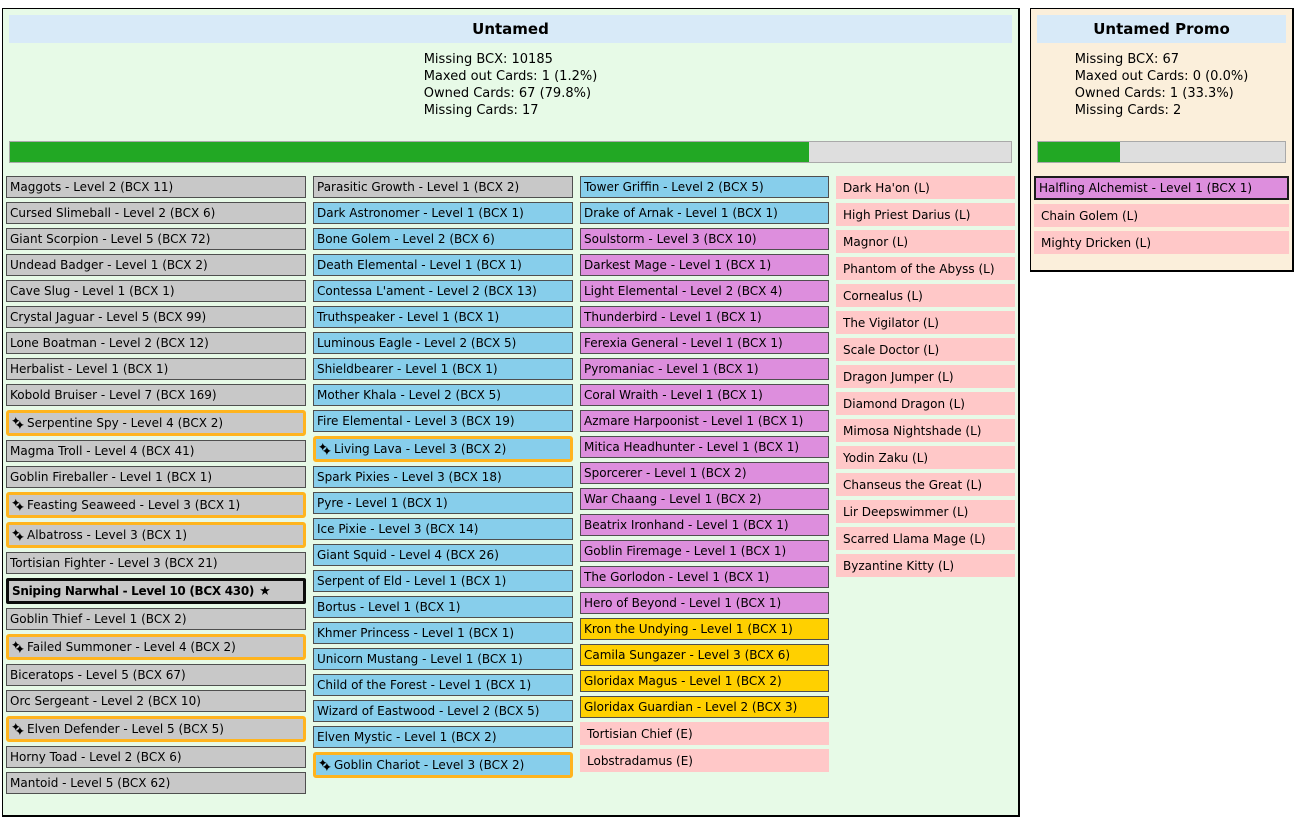 The width and height of the screenshot is (1296, 828). What do you see at coordinates (156, 563) in the screenshot?
I see `card: Tortisian Fighter - Level 3 (BCX 21)` at bounding box center [156, 563].